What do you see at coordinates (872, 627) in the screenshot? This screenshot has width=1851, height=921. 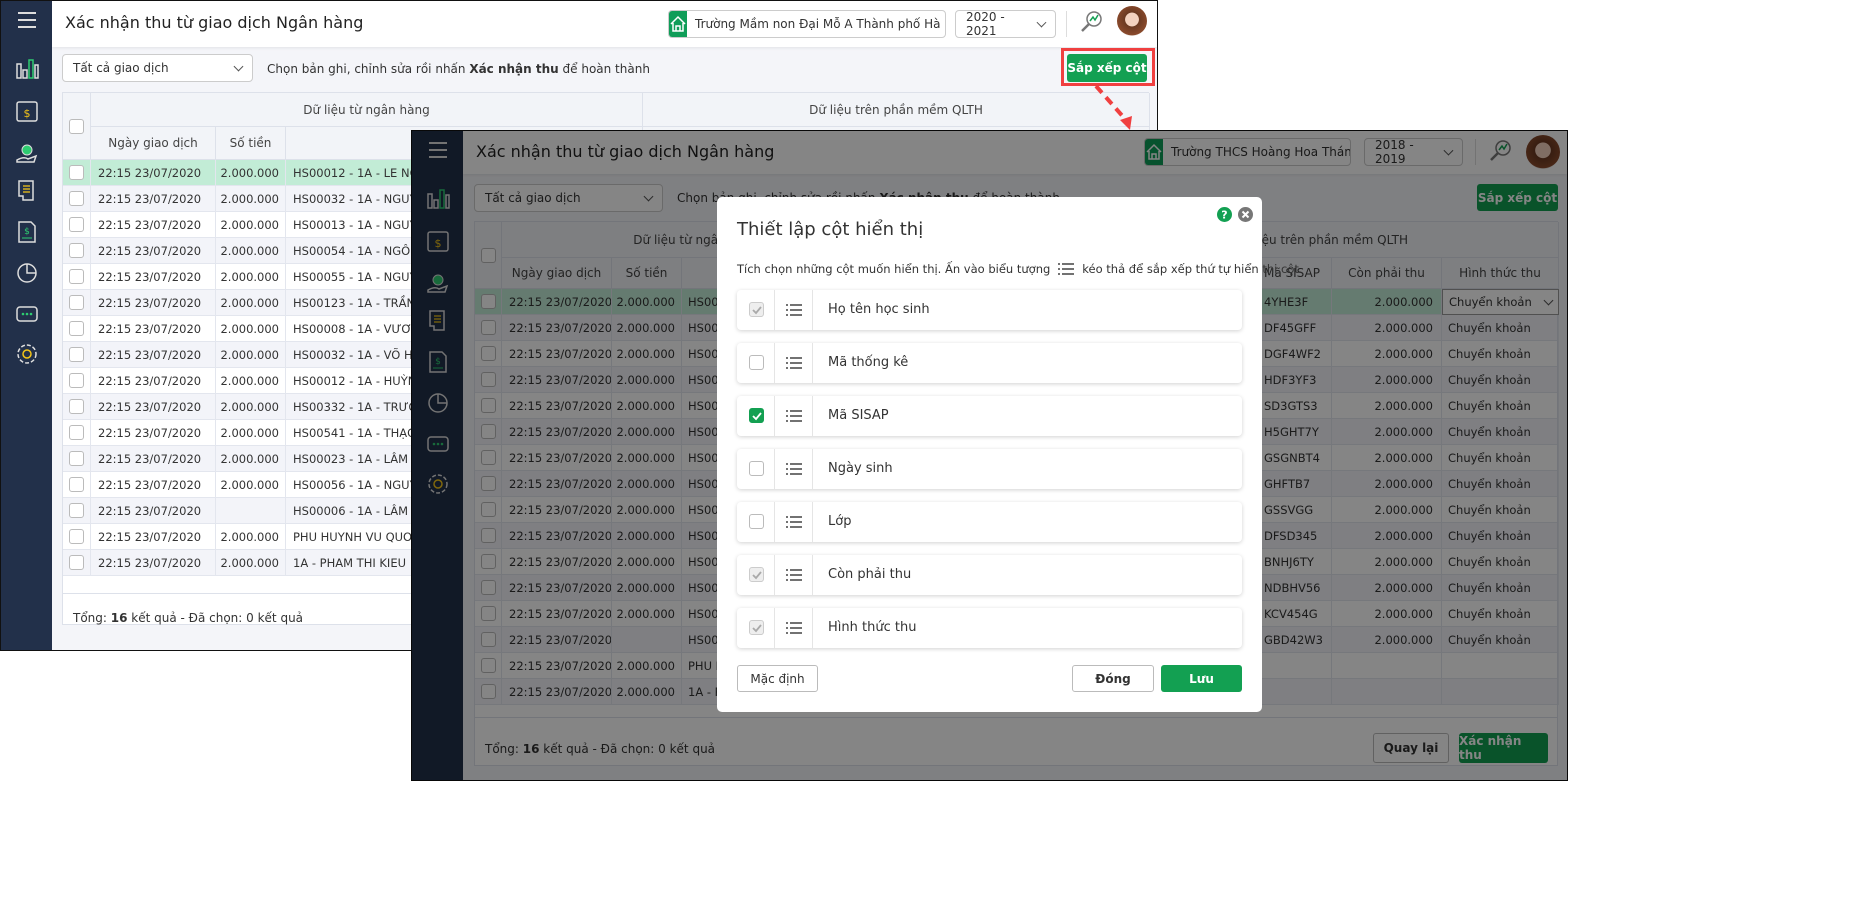 I see `column-label: Hình thức thu` at bounding box center [872, 627].